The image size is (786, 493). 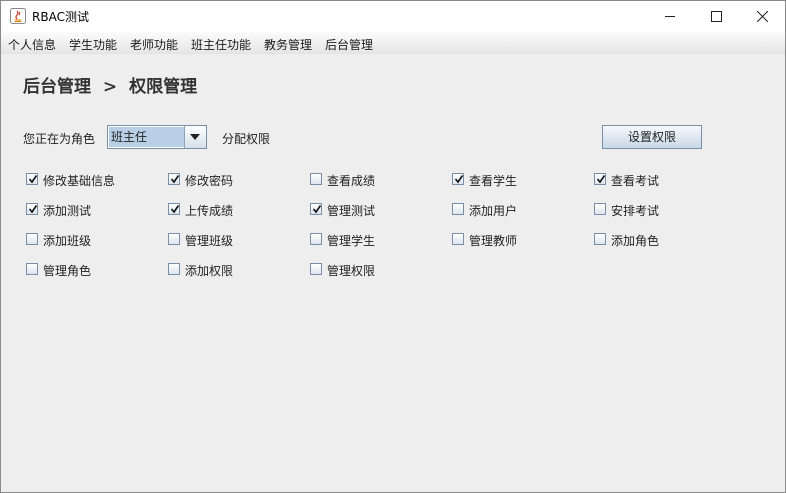 What do you see at coordinates (652, 137) in the screenshot?
I see `set-permissions-button: 设置权限` at bounding box center [652, 137].